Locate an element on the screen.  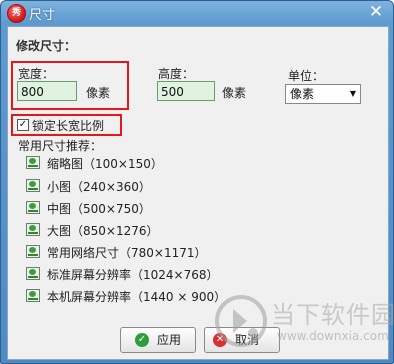
height-input: 500 is located at coordinates (186, 91).